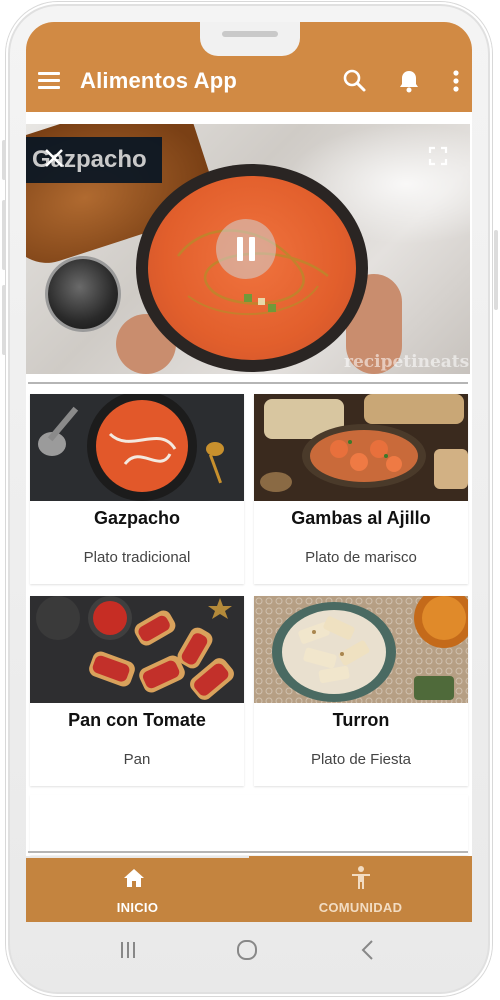 Image resolution: width=500 pixels, height=1000 pixels. I want to click on phone-notch, so click(250, 39).